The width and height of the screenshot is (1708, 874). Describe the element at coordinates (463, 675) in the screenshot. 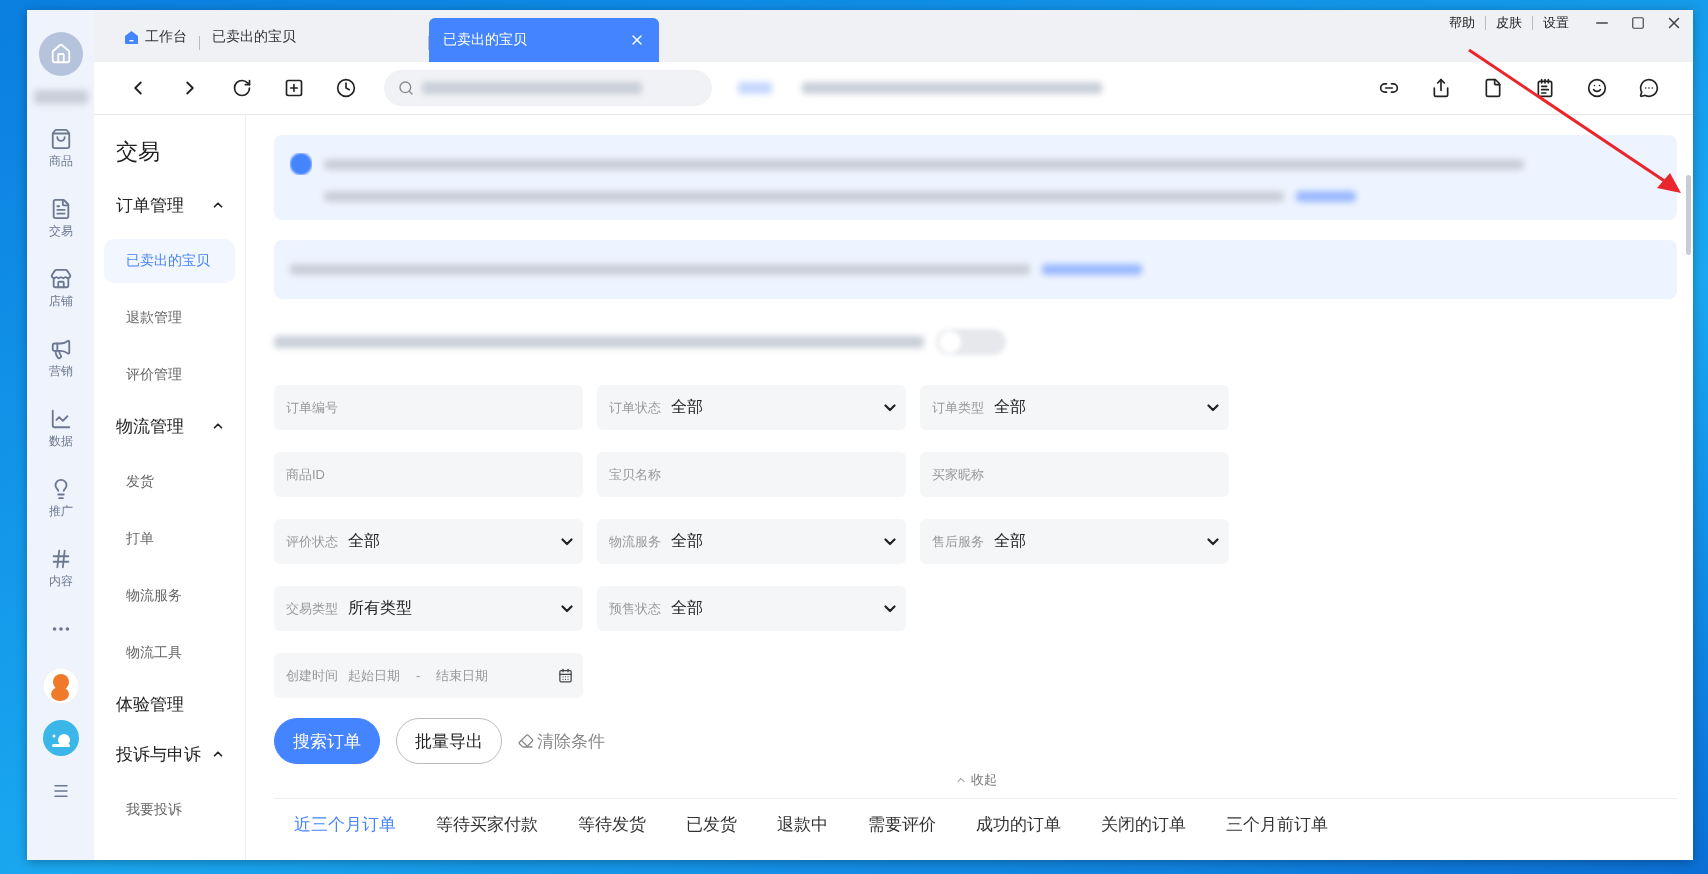

I see `date-end-placeholder: 结束日期` at that location.